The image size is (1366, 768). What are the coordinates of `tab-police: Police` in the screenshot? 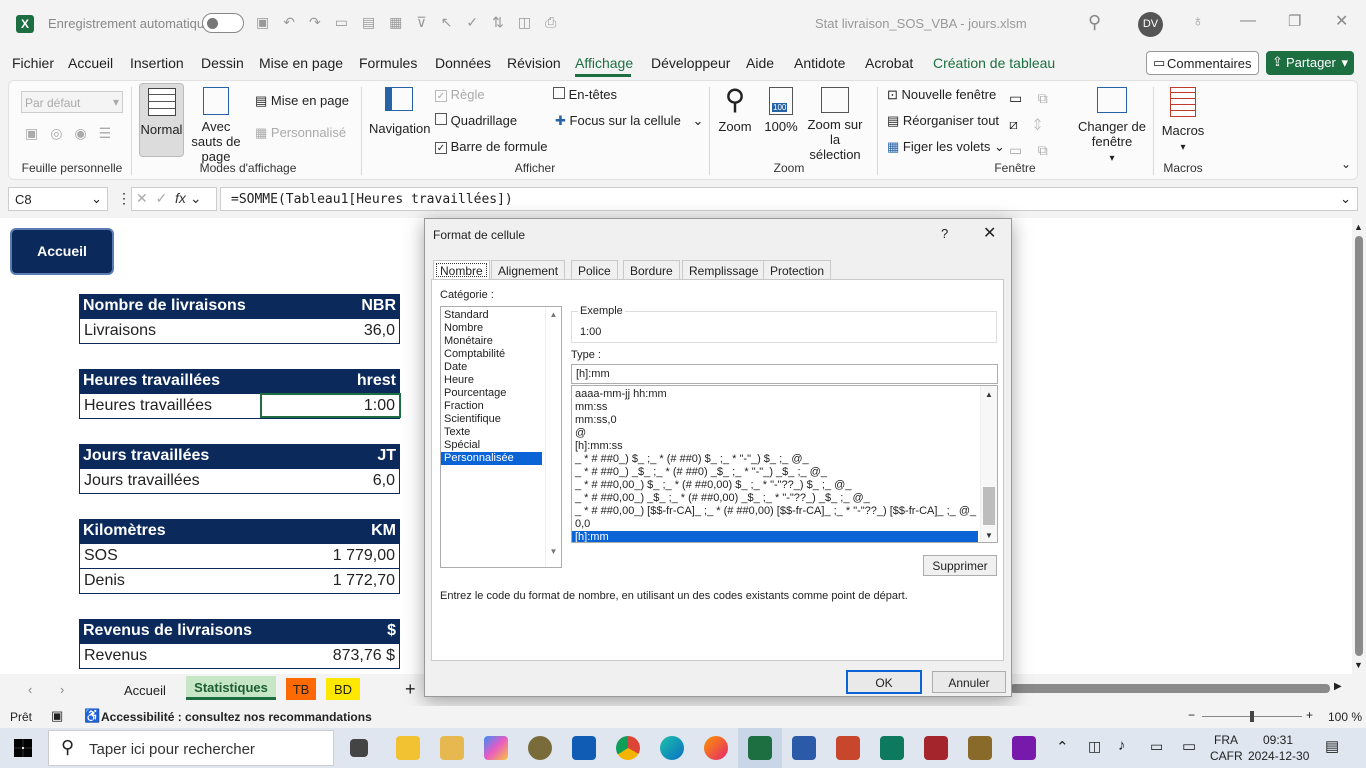 It's located at (594, 270).